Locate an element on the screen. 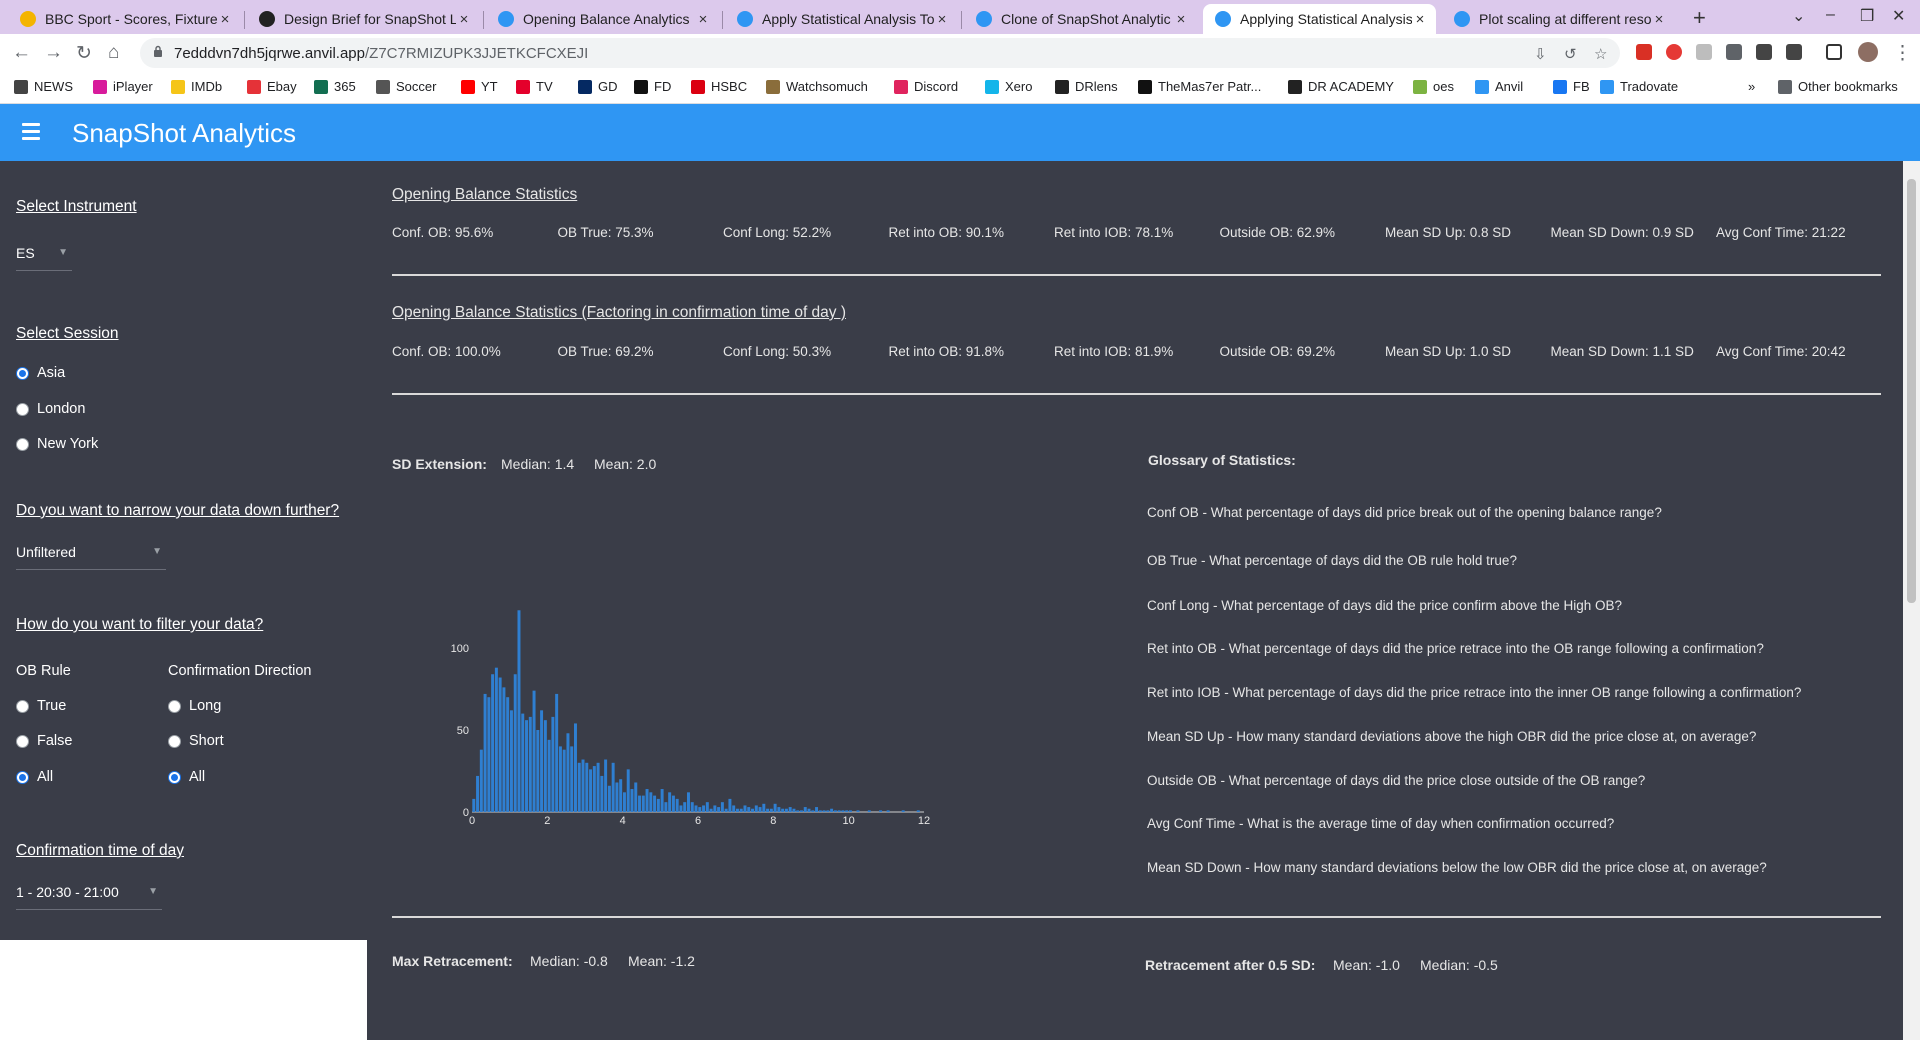 Image resolution: width=1920 pixels, height=1040 pixels. download-icon is located at coordinates (1734, 52).